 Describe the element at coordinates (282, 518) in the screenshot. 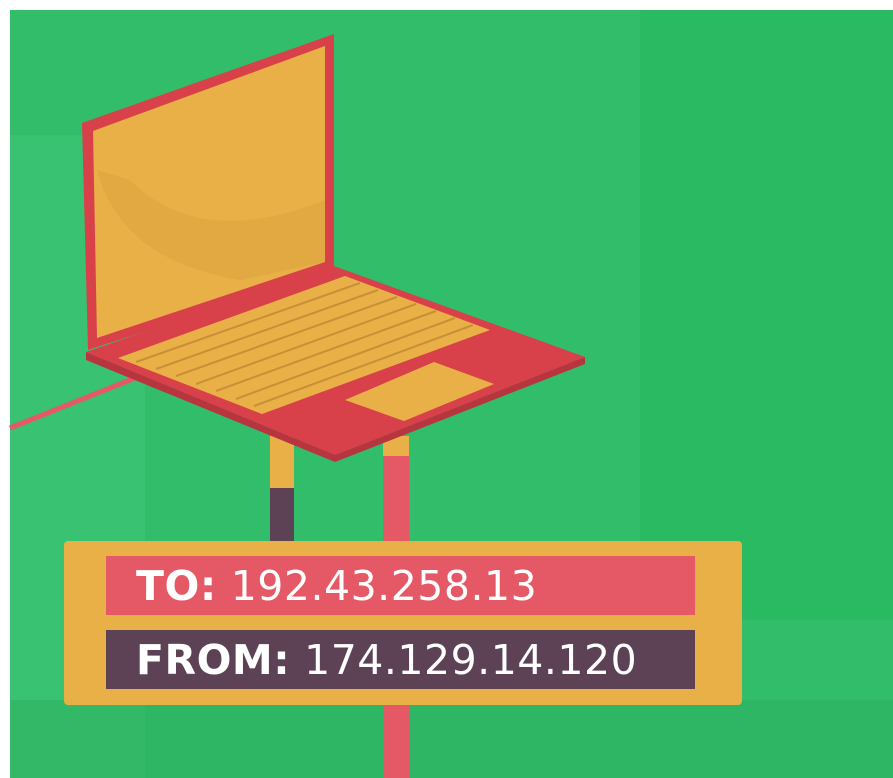

I see `cable-purple-segment` at that location.